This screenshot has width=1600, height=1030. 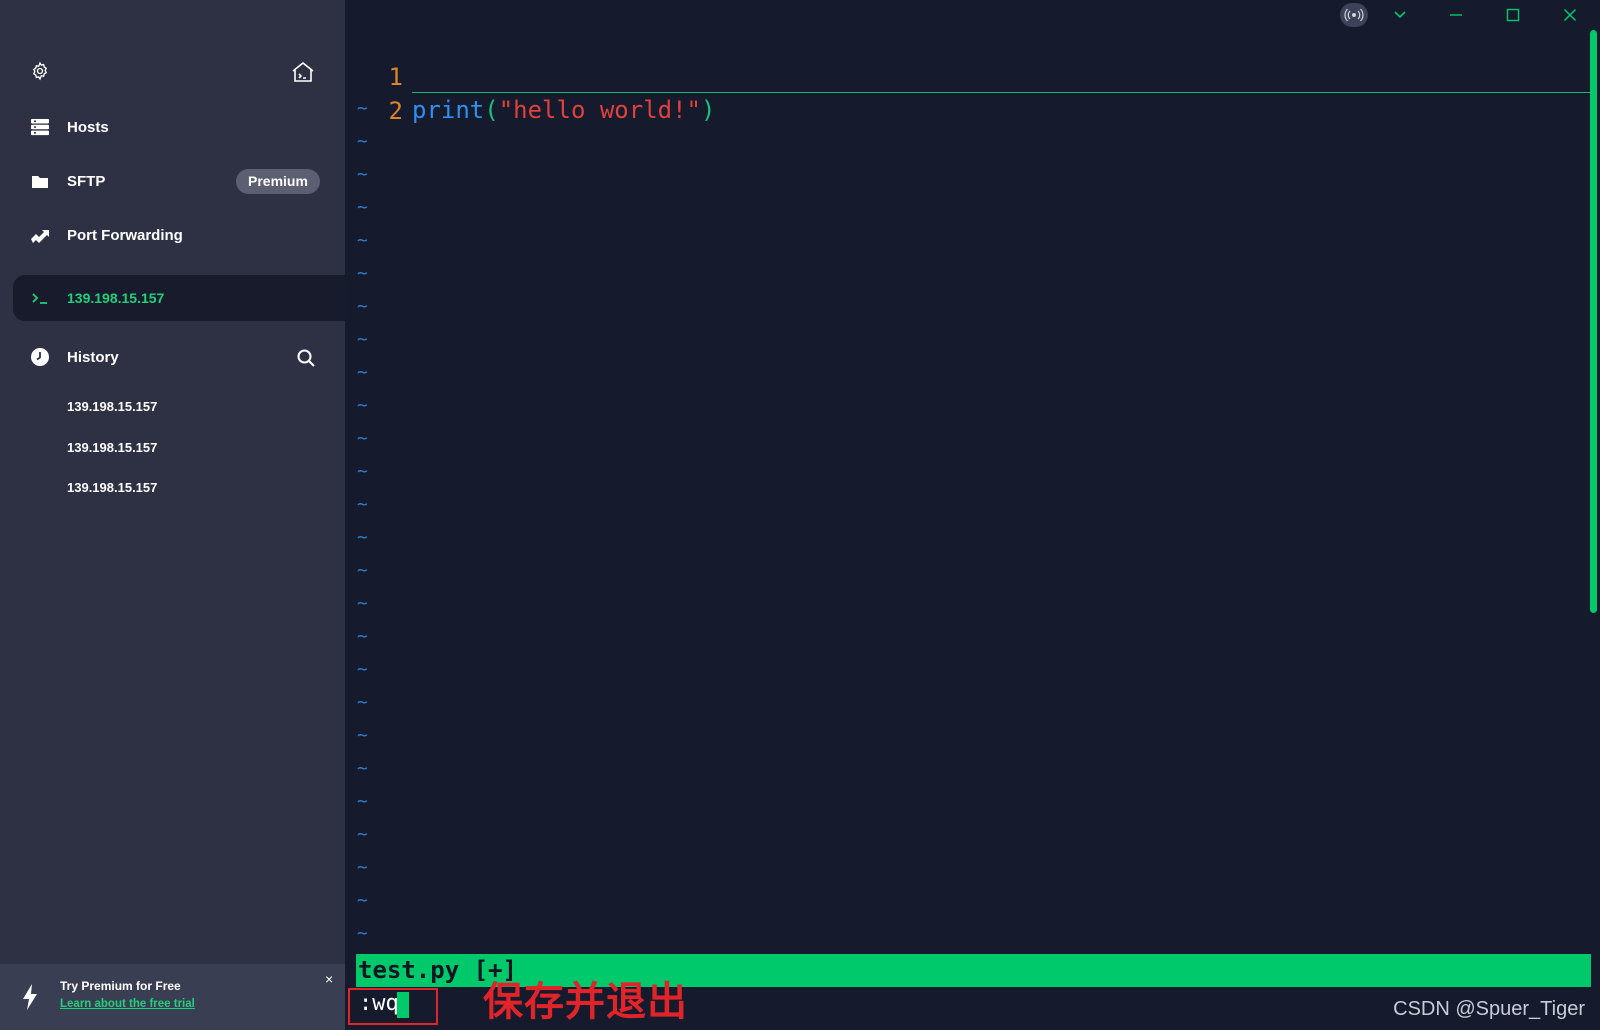 What do you see at coordinates (40, 71) in the screenshot?
I see `gear-icon` at bounding box center [40, 71].